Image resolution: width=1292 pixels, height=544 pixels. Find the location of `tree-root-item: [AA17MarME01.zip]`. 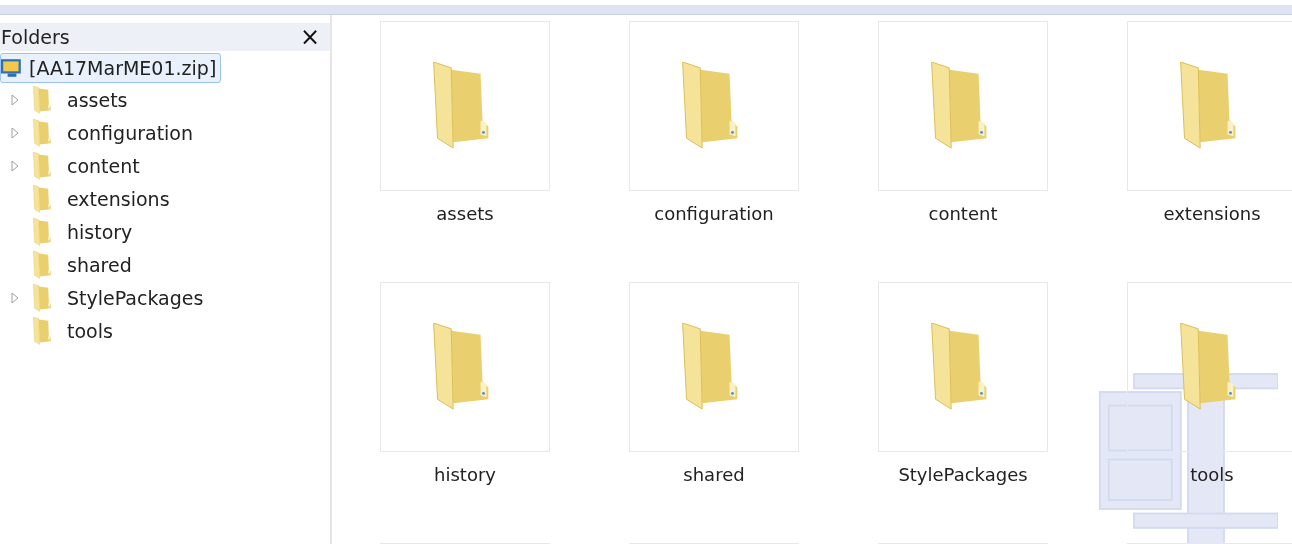

tree-root-item: [AA17MarME01.zip] is located at coordinates (111, 68).